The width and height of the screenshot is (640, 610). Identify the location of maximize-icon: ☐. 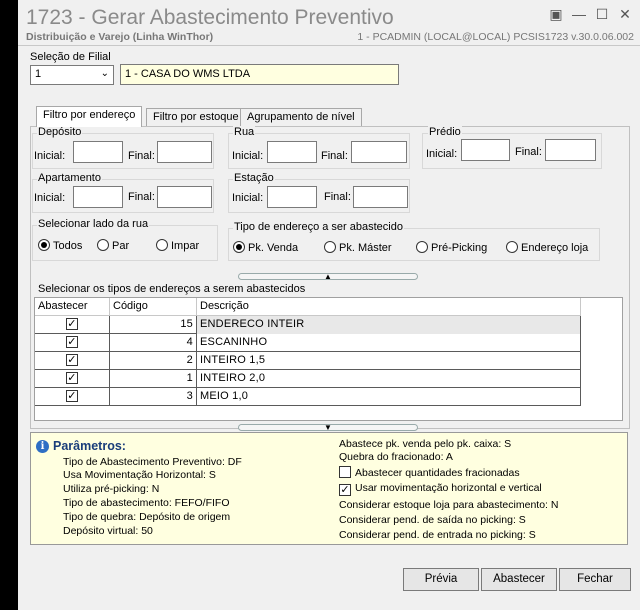
(602, 14).